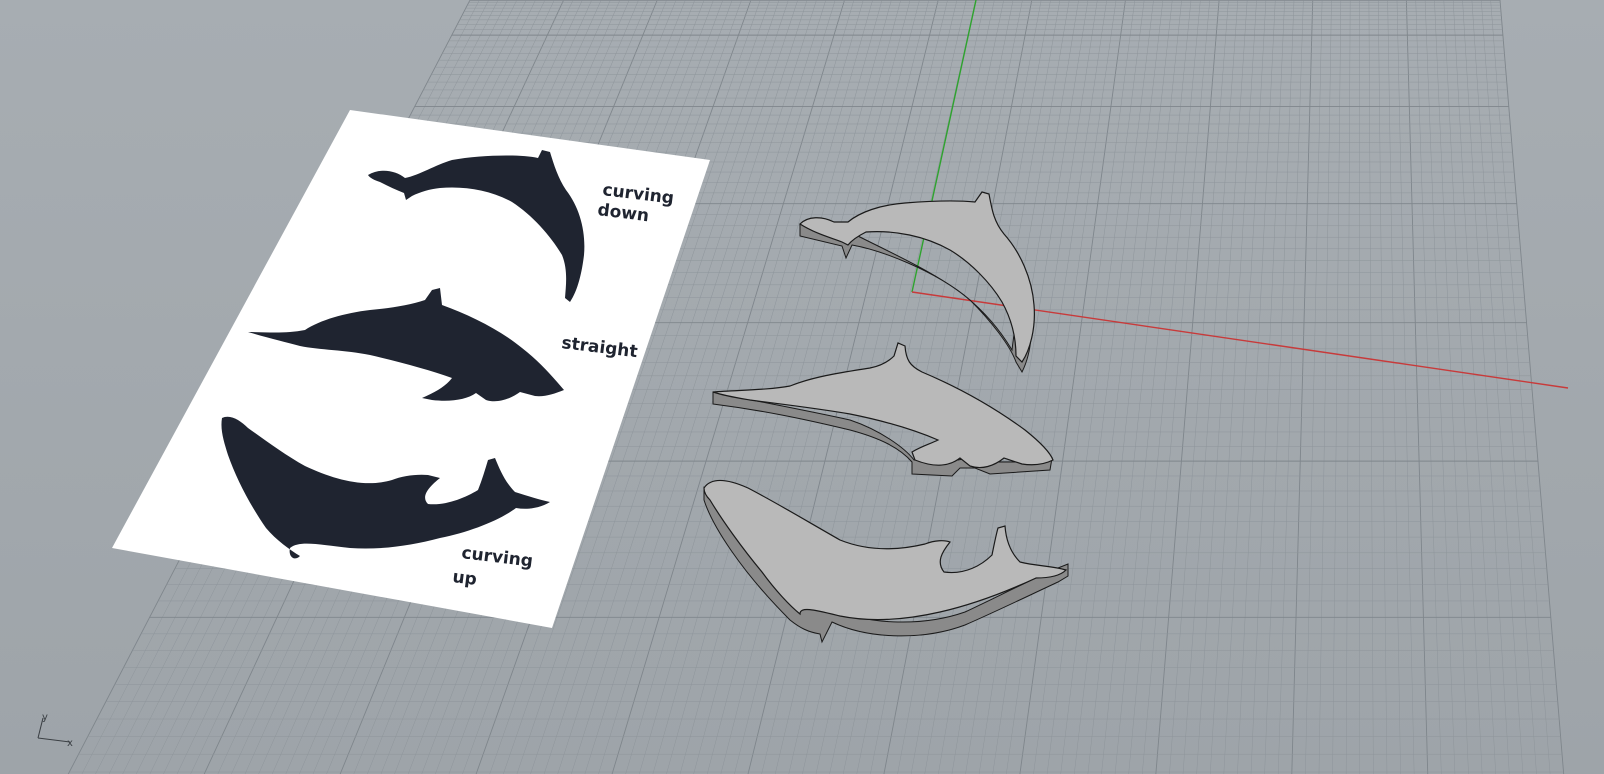 This screenshot has height=774, width=1604. What do you see at coordinates (45, 717) in the screenshot?
I see `widget-y-label: y` at bounding box center [45, 717].